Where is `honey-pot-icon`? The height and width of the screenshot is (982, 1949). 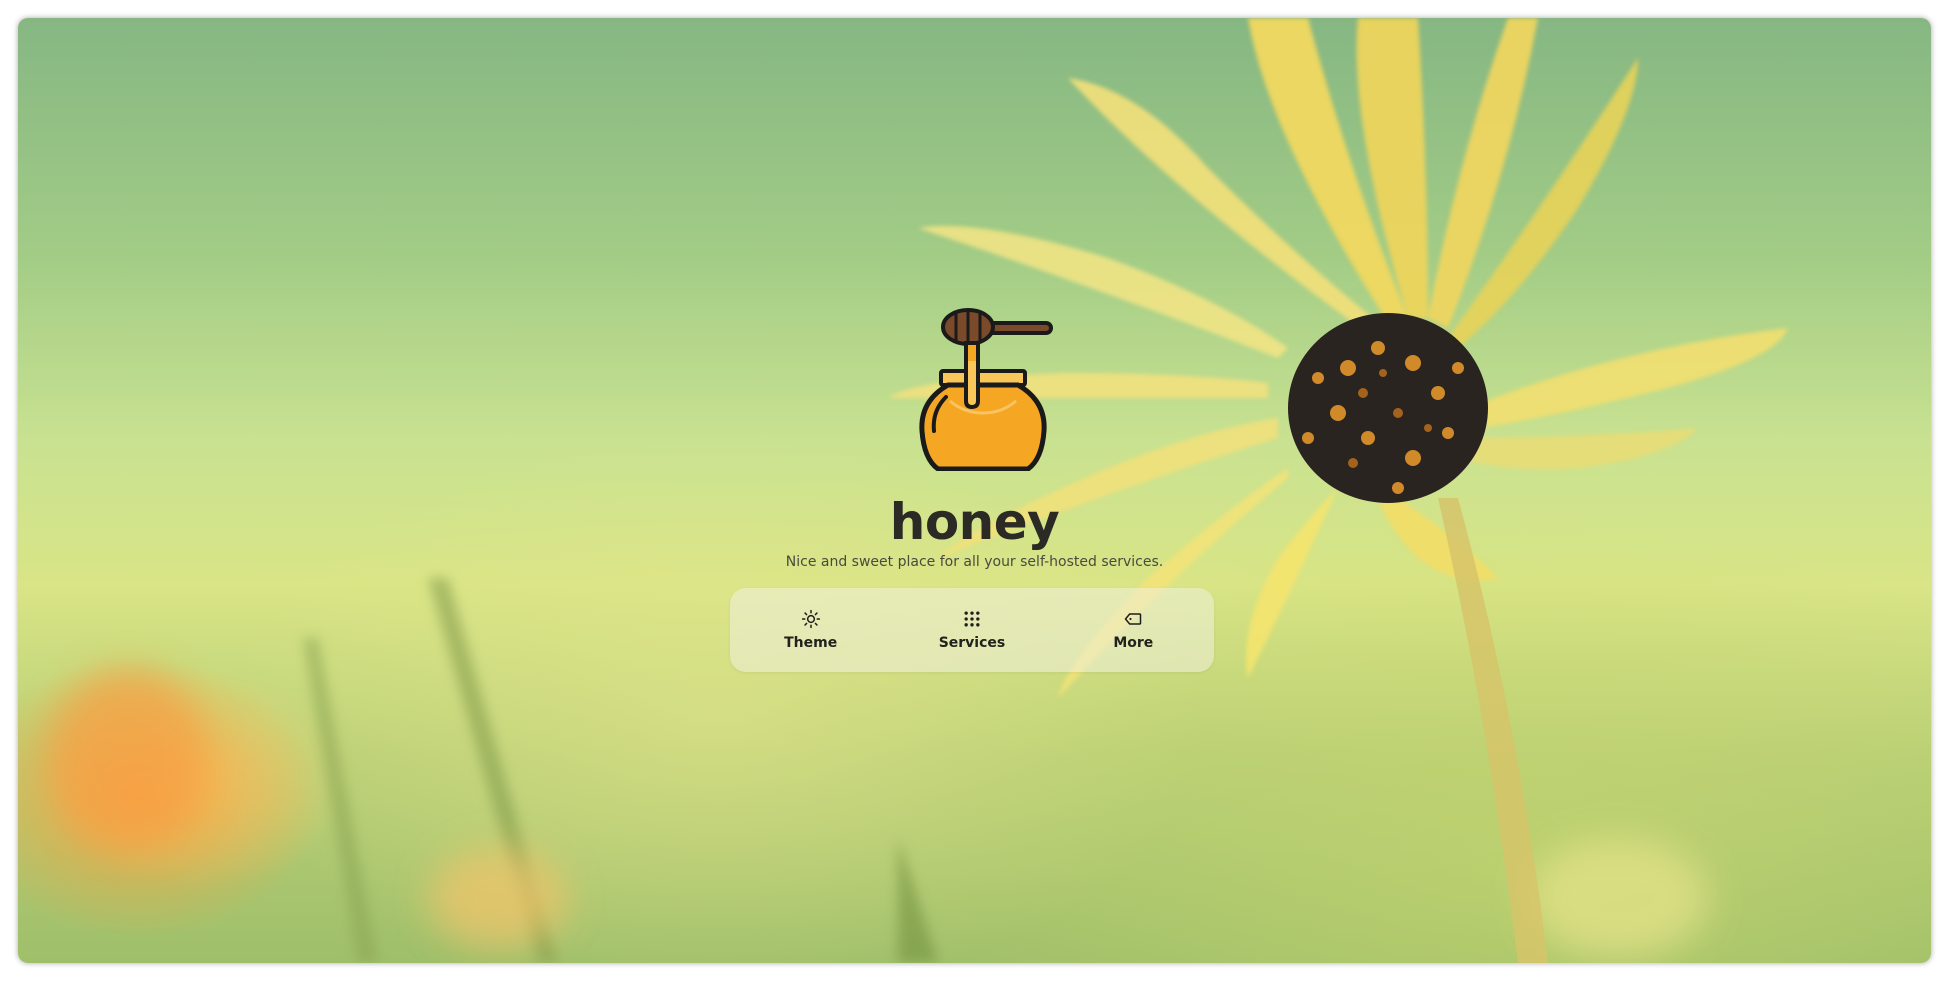
honey-pot-icon is located at coordinates (986, 389).